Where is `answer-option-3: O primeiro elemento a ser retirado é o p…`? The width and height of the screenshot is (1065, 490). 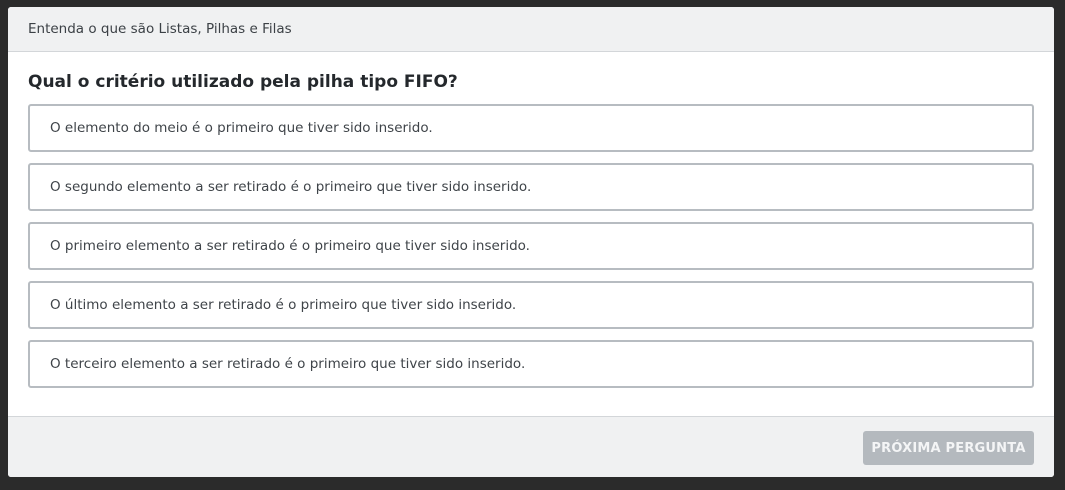
answer-option-3: O primeiro elemento a ser retirado é o p… is located at coordinates (531, 246).